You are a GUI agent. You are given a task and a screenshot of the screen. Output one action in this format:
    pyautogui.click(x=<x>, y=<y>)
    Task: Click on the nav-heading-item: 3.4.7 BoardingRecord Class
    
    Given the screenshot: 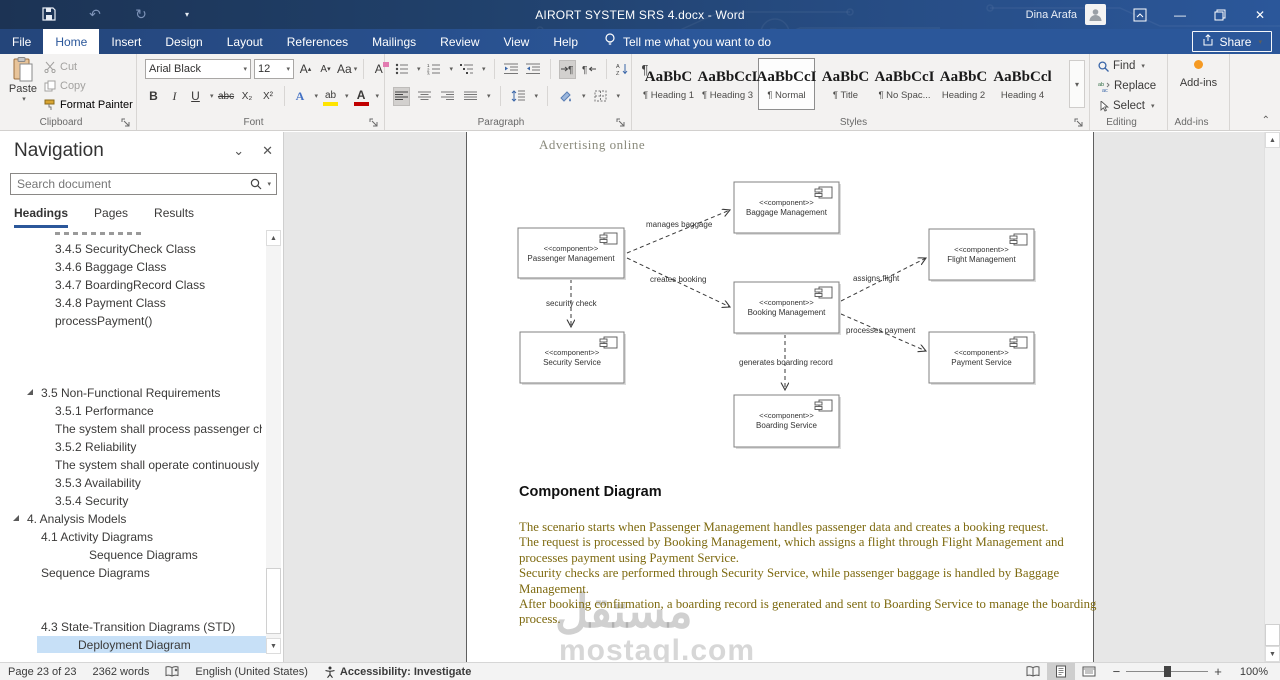 What is the action you would take?
    pyautogui.click(x=131, y=284)
    